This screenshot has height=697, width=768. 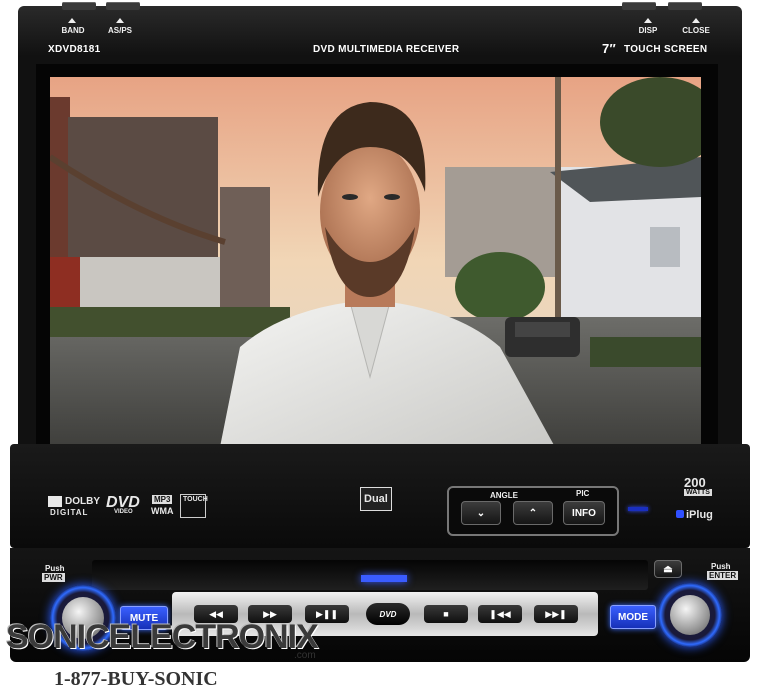 What do you see at coordinates (79, 6) in the screenshot?
I see `band-button` at bounding box center [79, 6].